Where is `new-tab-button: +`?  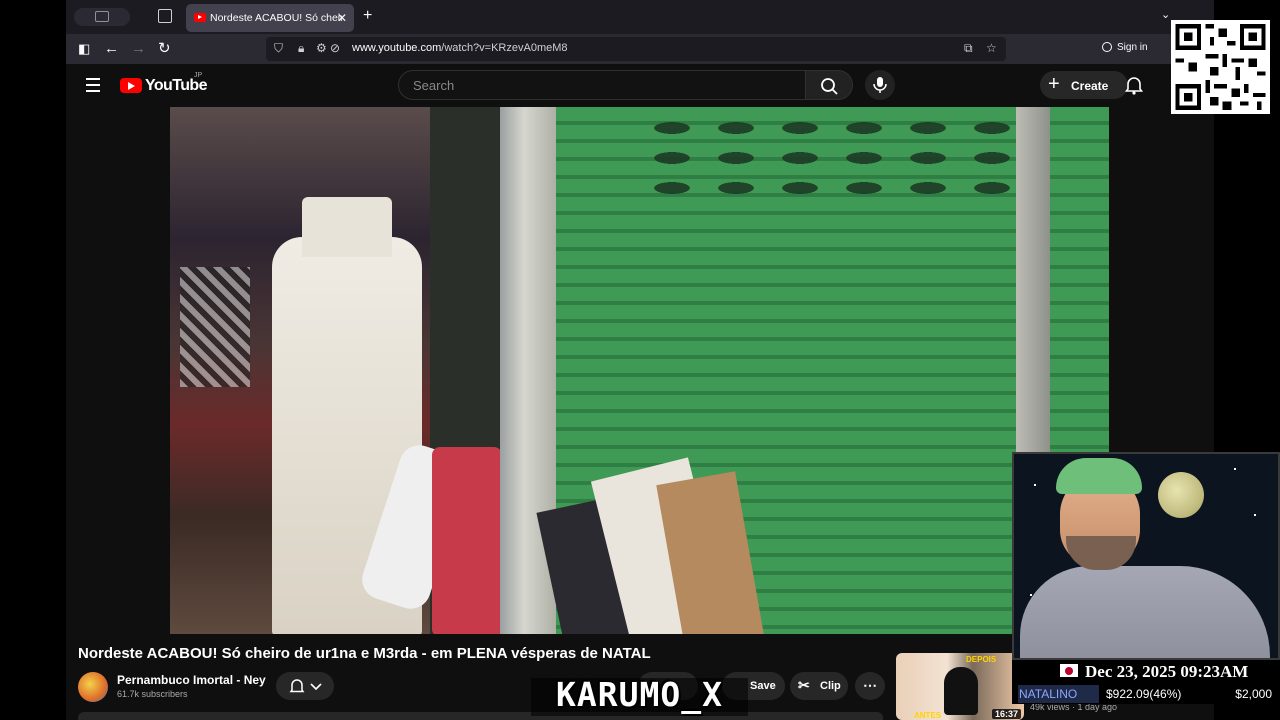 new-tab-button: + is located at coordinates (367, 16).